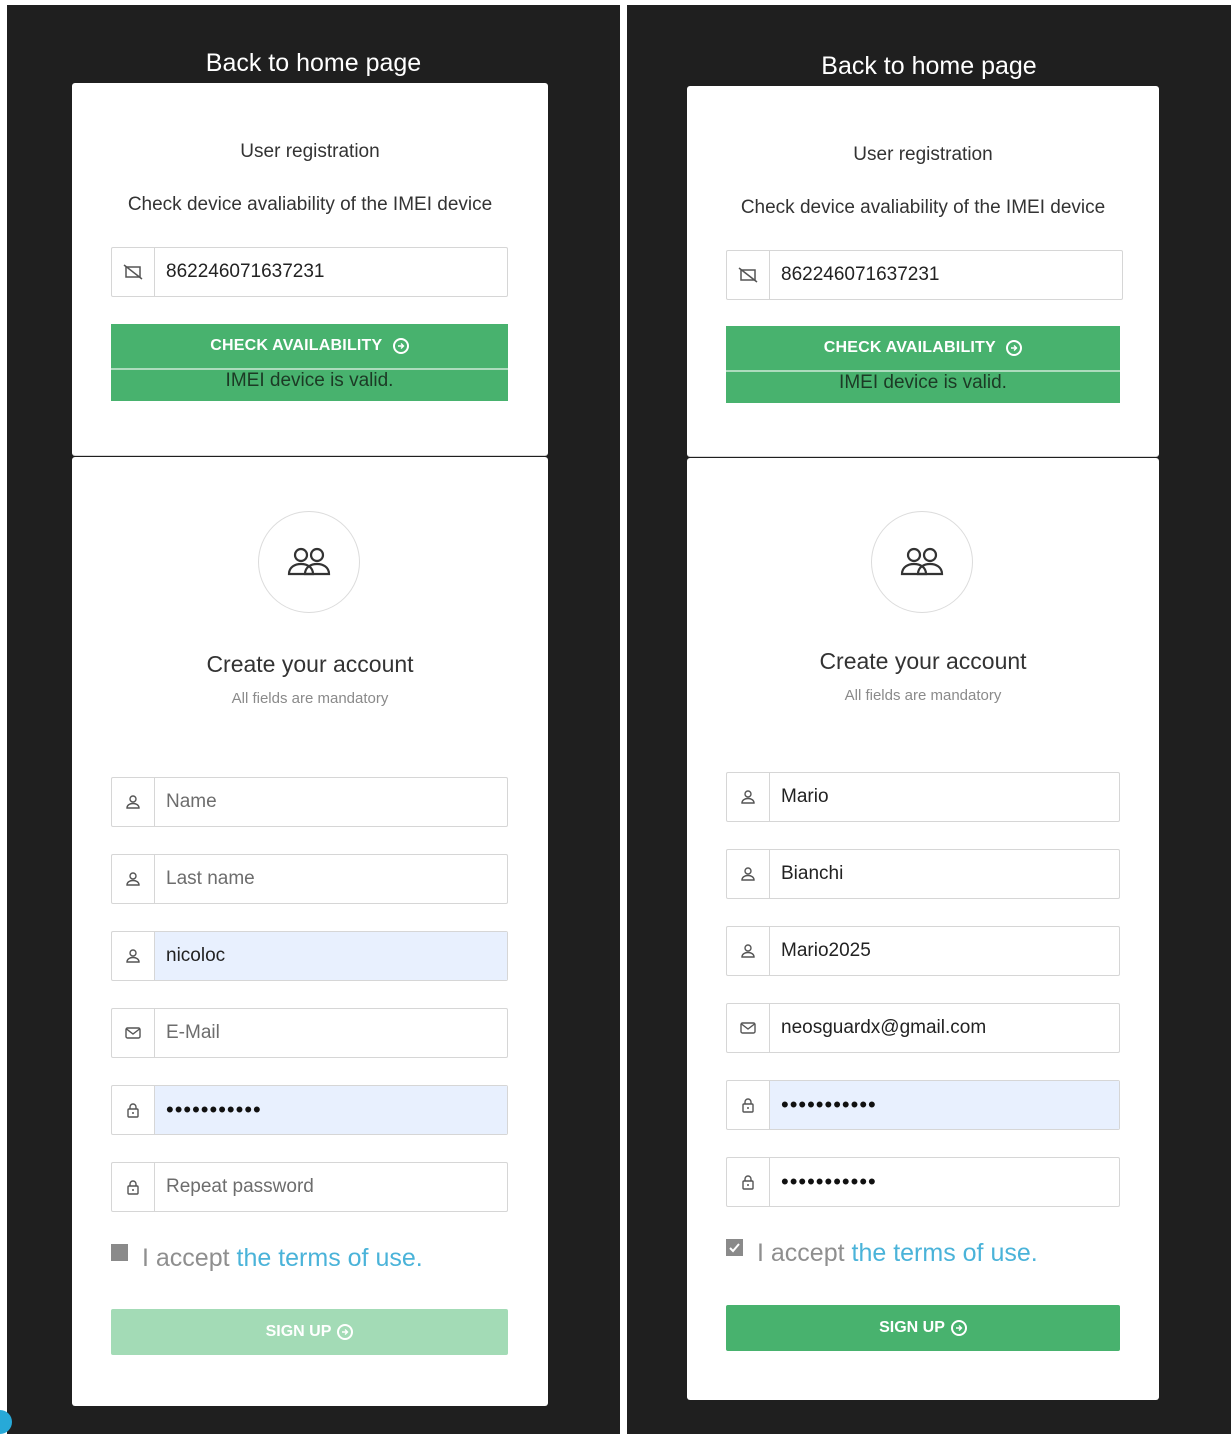  I want to click on email-input: neosguardx@gmail.com, so click(944, 1028).